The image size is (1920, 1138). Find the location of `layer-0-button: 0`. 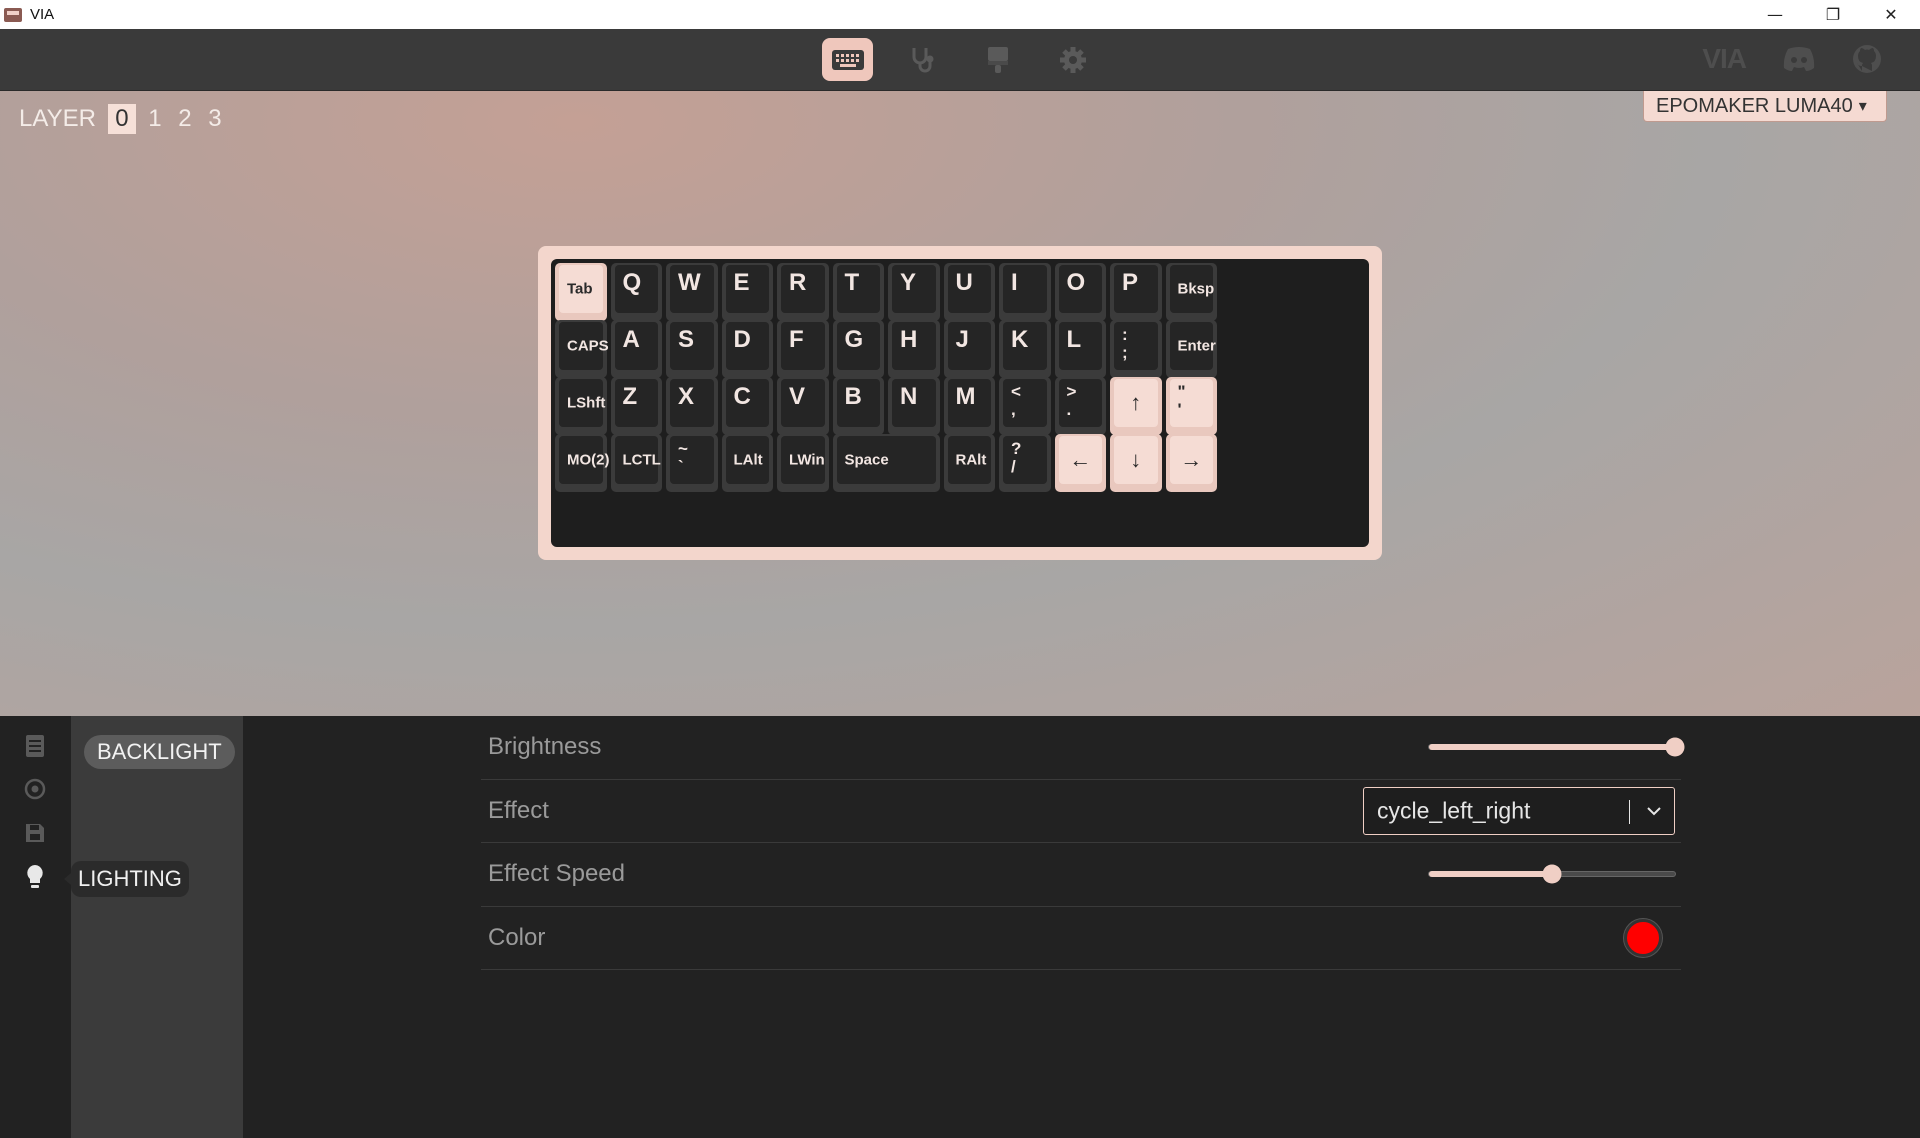

layer-0-button: 0 is located at coordinates (121, 119).